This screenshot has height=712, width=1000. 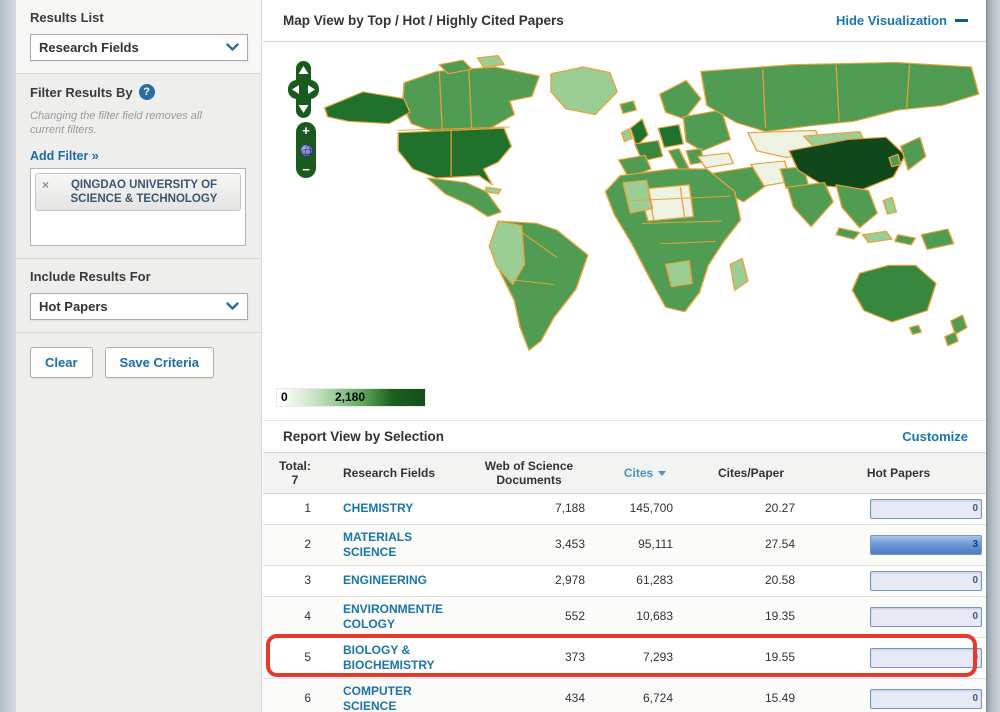 I want to click on field-cell: BIOLOGY & BIOCHEMISTRY, so click(x=393, y=657).